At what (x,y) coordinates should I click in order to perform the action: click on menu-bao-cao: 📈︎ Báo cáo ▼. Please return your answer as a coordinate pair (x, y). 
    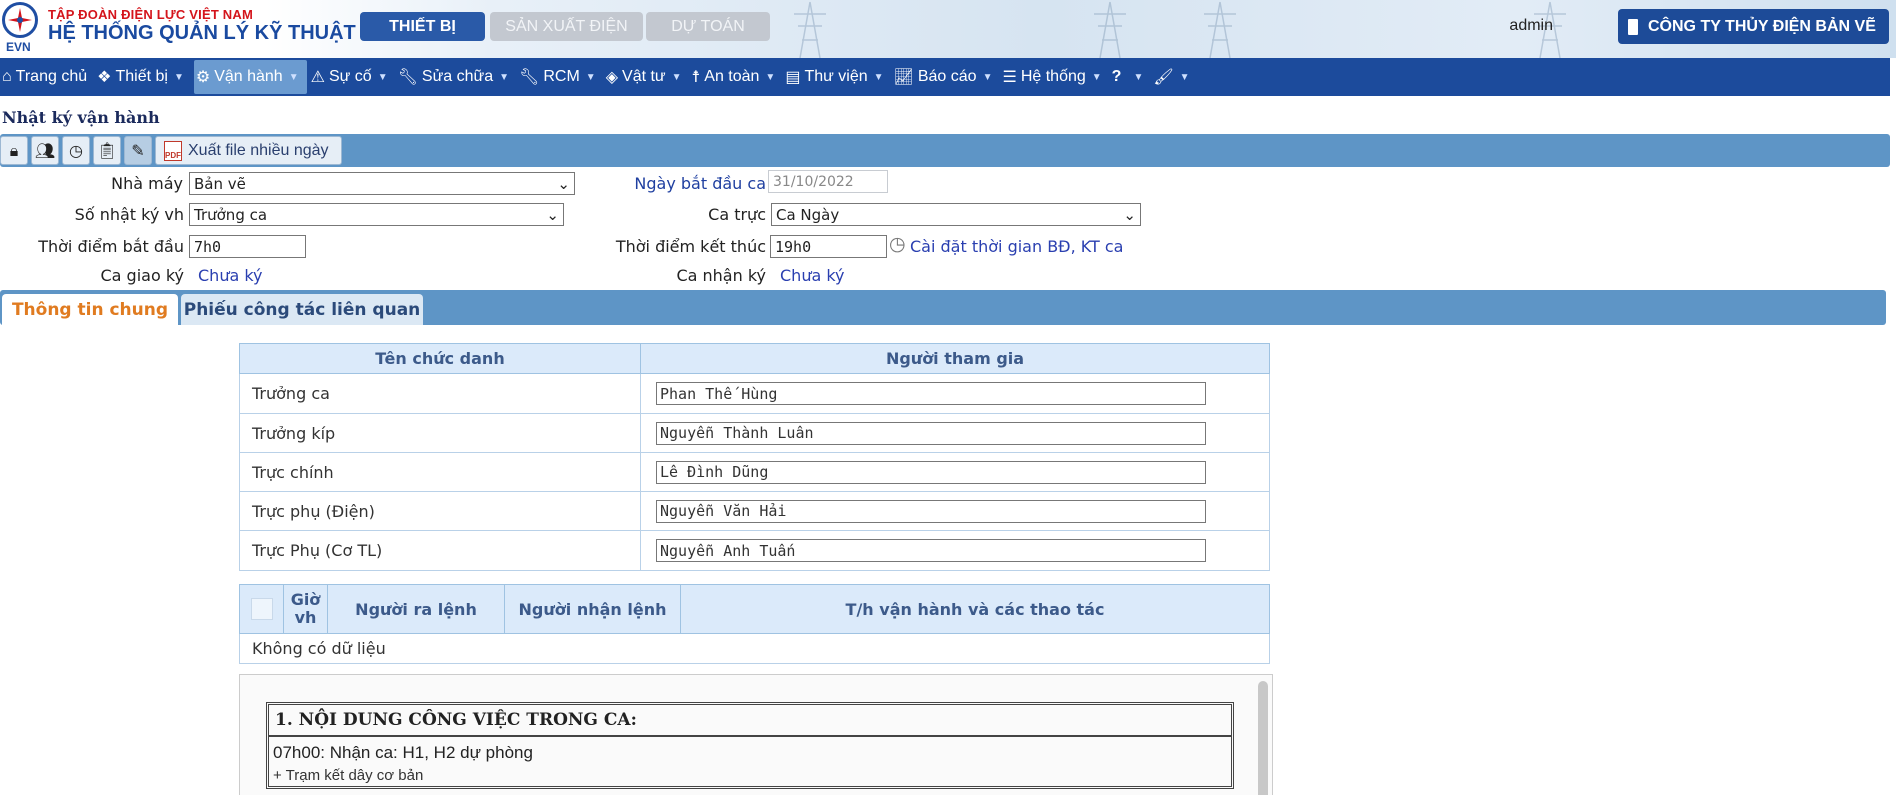
    Looking at the image, I should click on (946, 77).